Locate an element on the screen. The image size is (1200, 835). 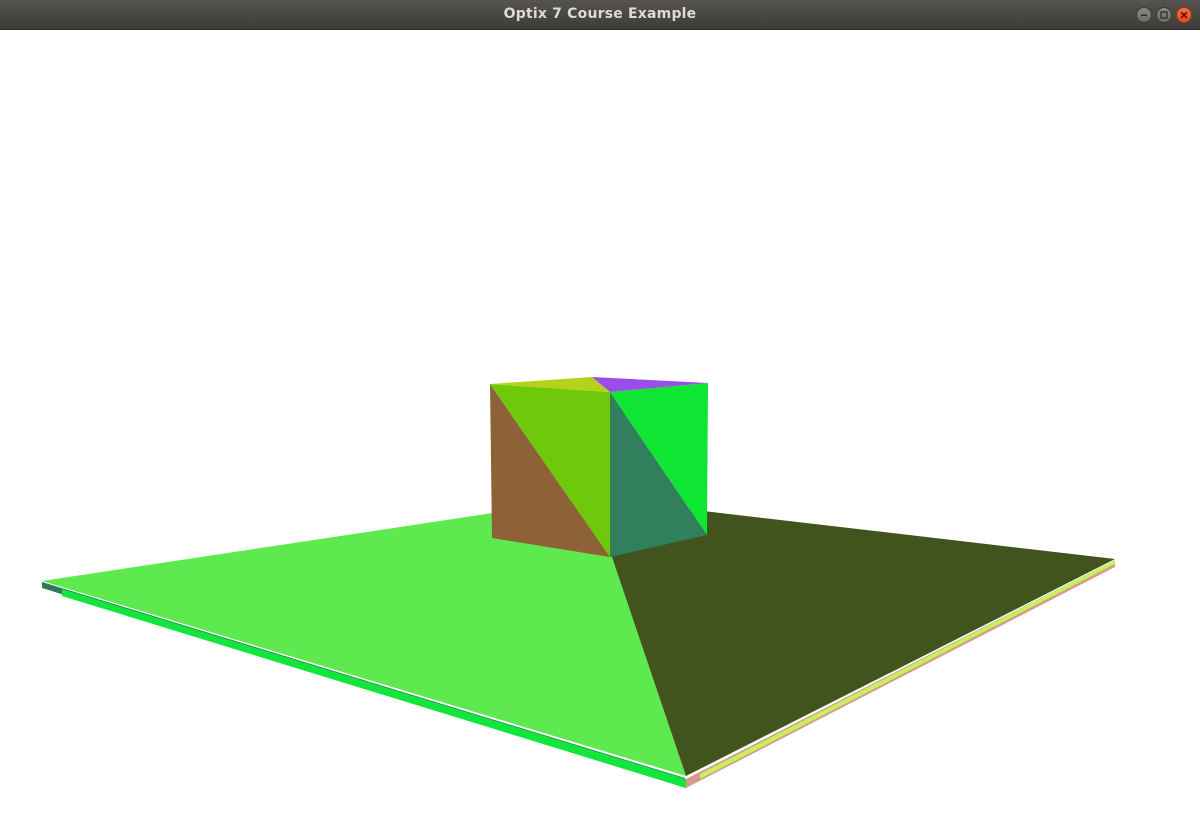
close-button is located at coordinates (1184, 15).